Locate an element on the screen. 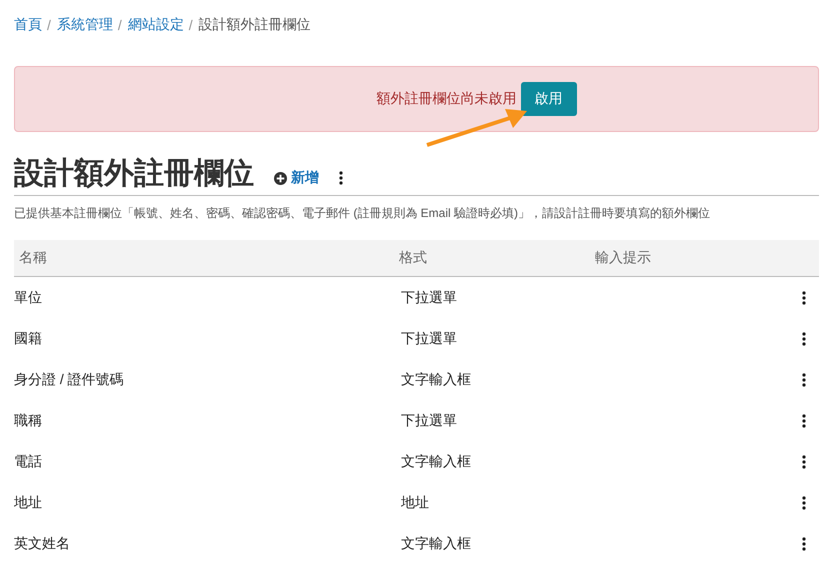  enable-button: 啟用 is located at coordinates (548, 99).